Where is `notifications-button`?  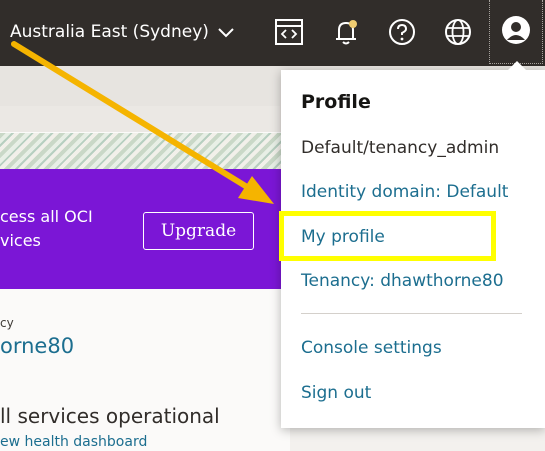 notifications-button is located at coordinates (346, 32).